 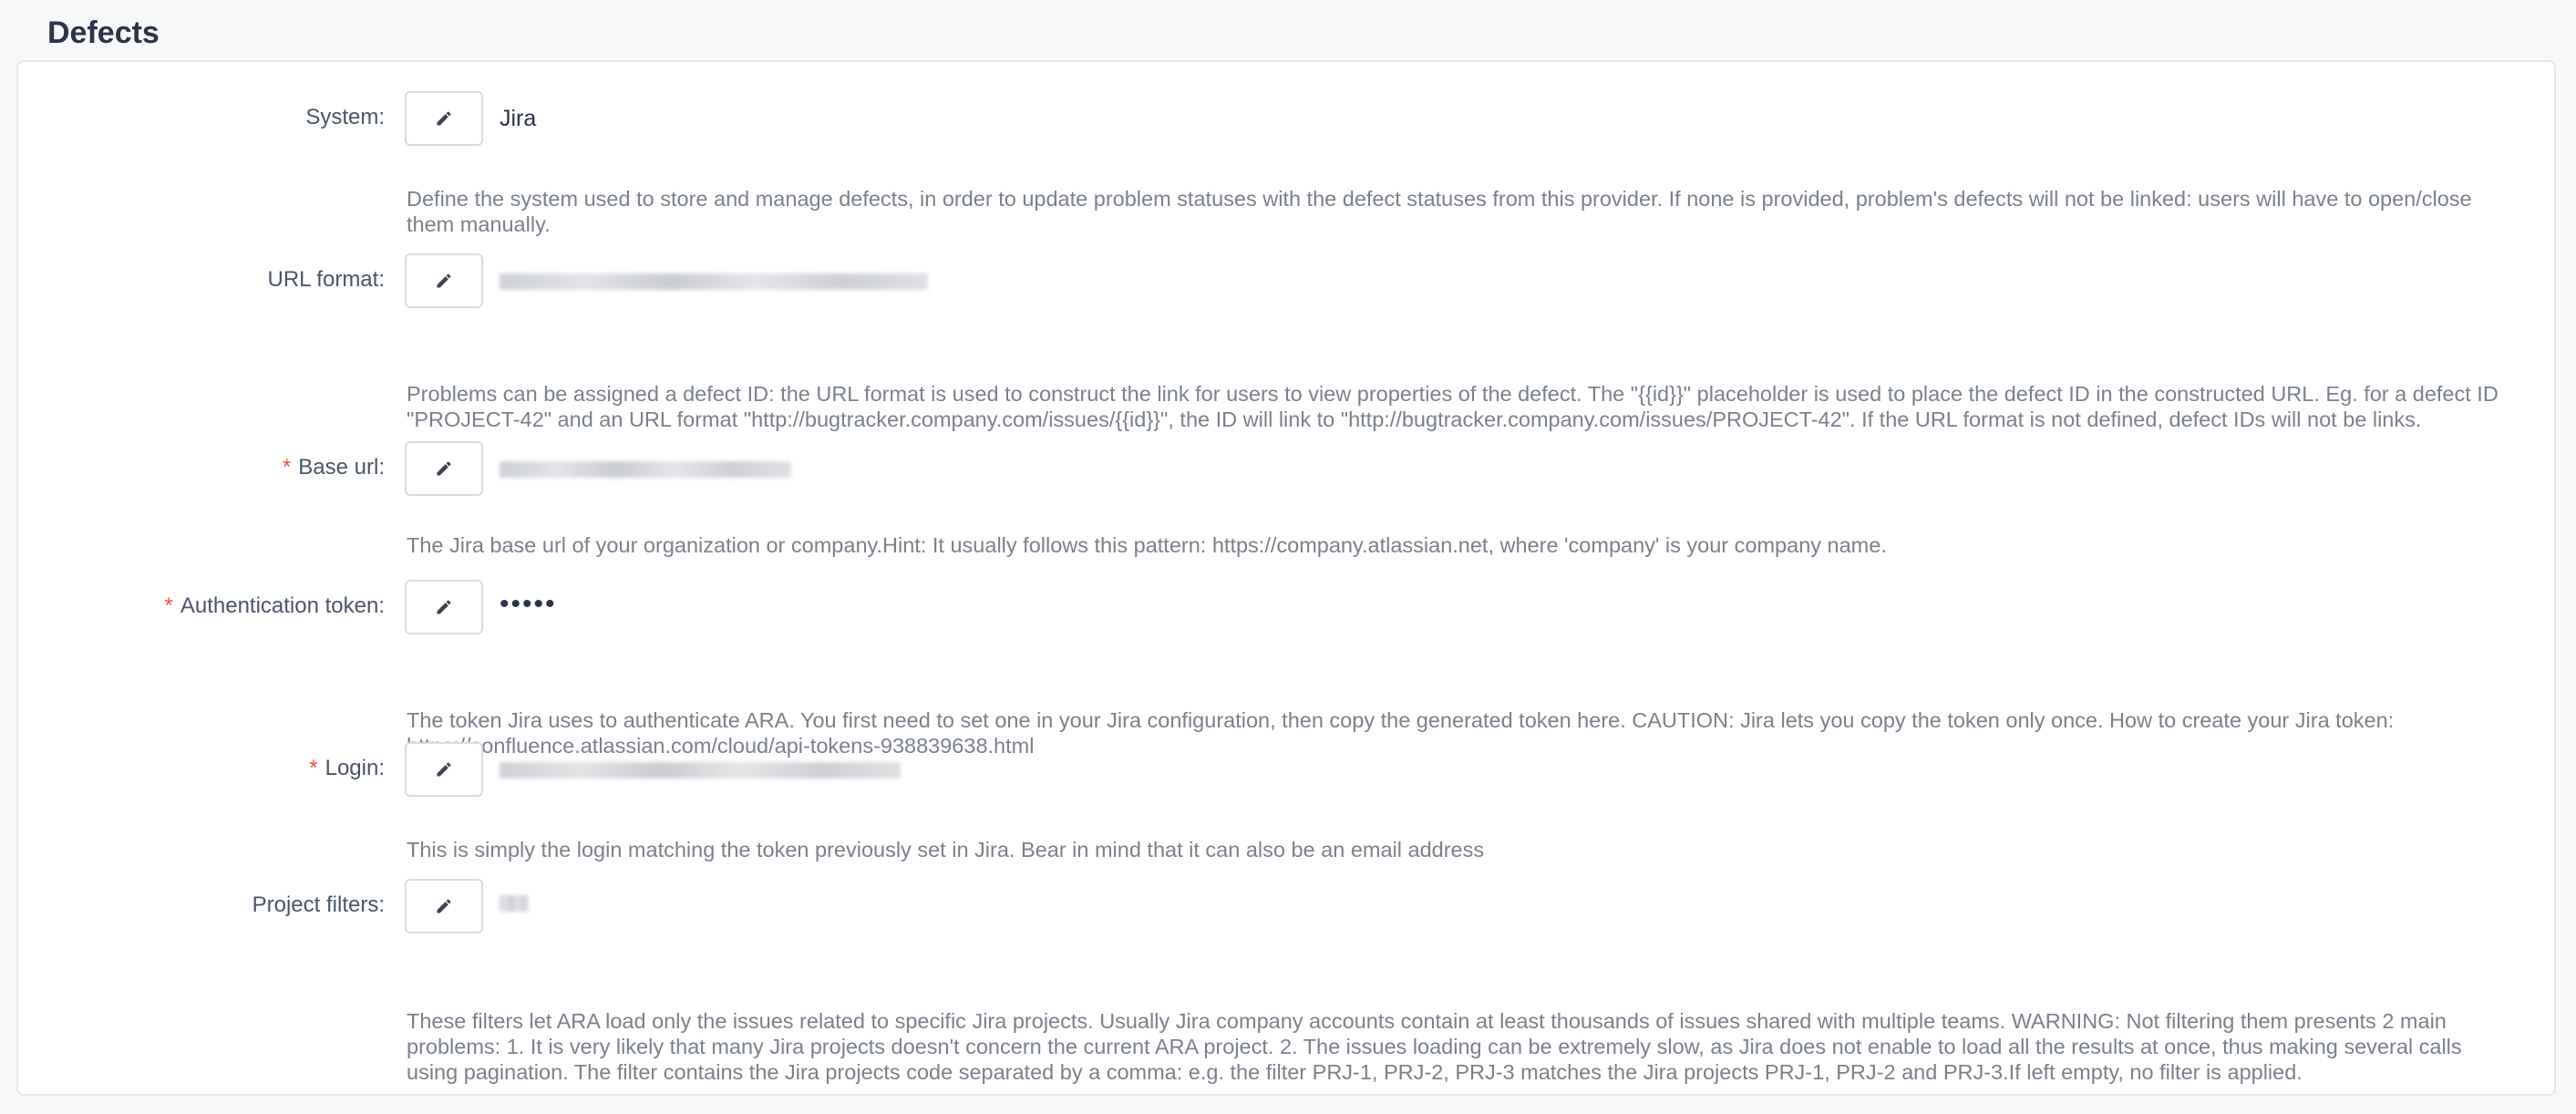 What do you see at coordinates (514, 904) in the screenshot?
I see `project-filters-value-redacted` at bounding box center [514, 904].